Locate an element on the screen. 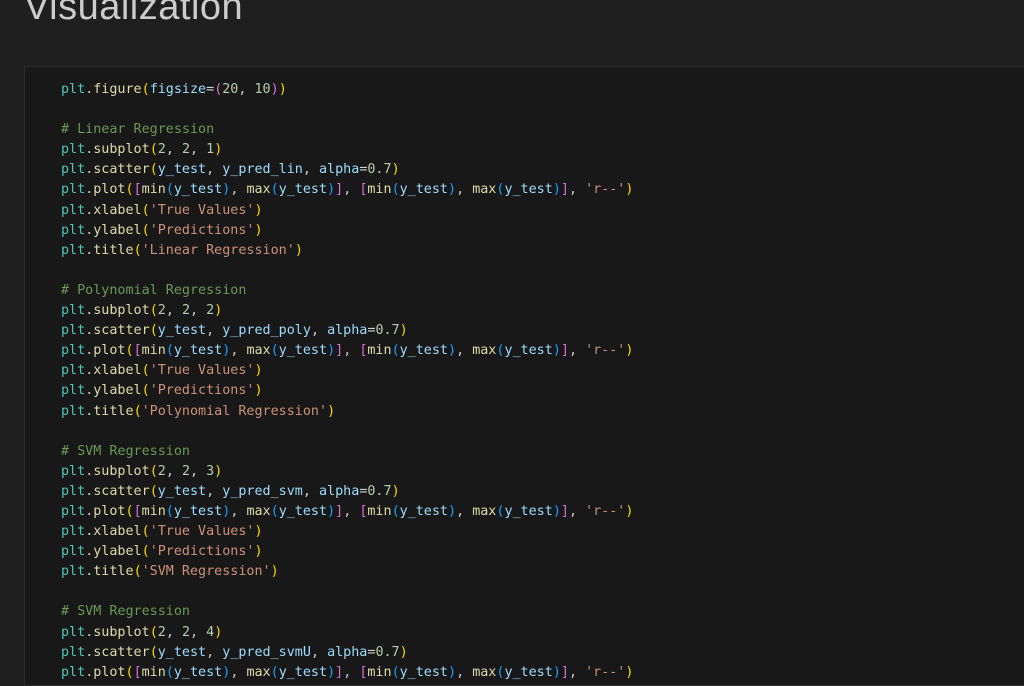 The height and width of the screenshot is (686, 1024). code-token: 'Predictions' is located at coordinates (202, 230).